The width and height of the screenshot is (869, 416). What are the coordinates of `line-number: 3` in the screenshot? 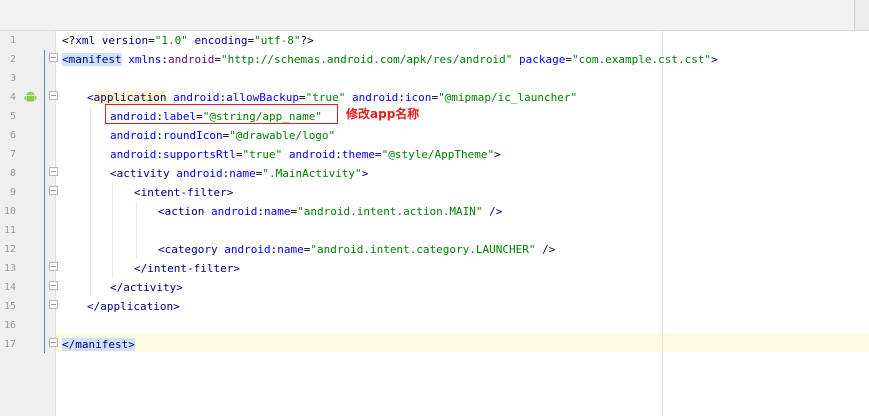 It's located at (12, 78).